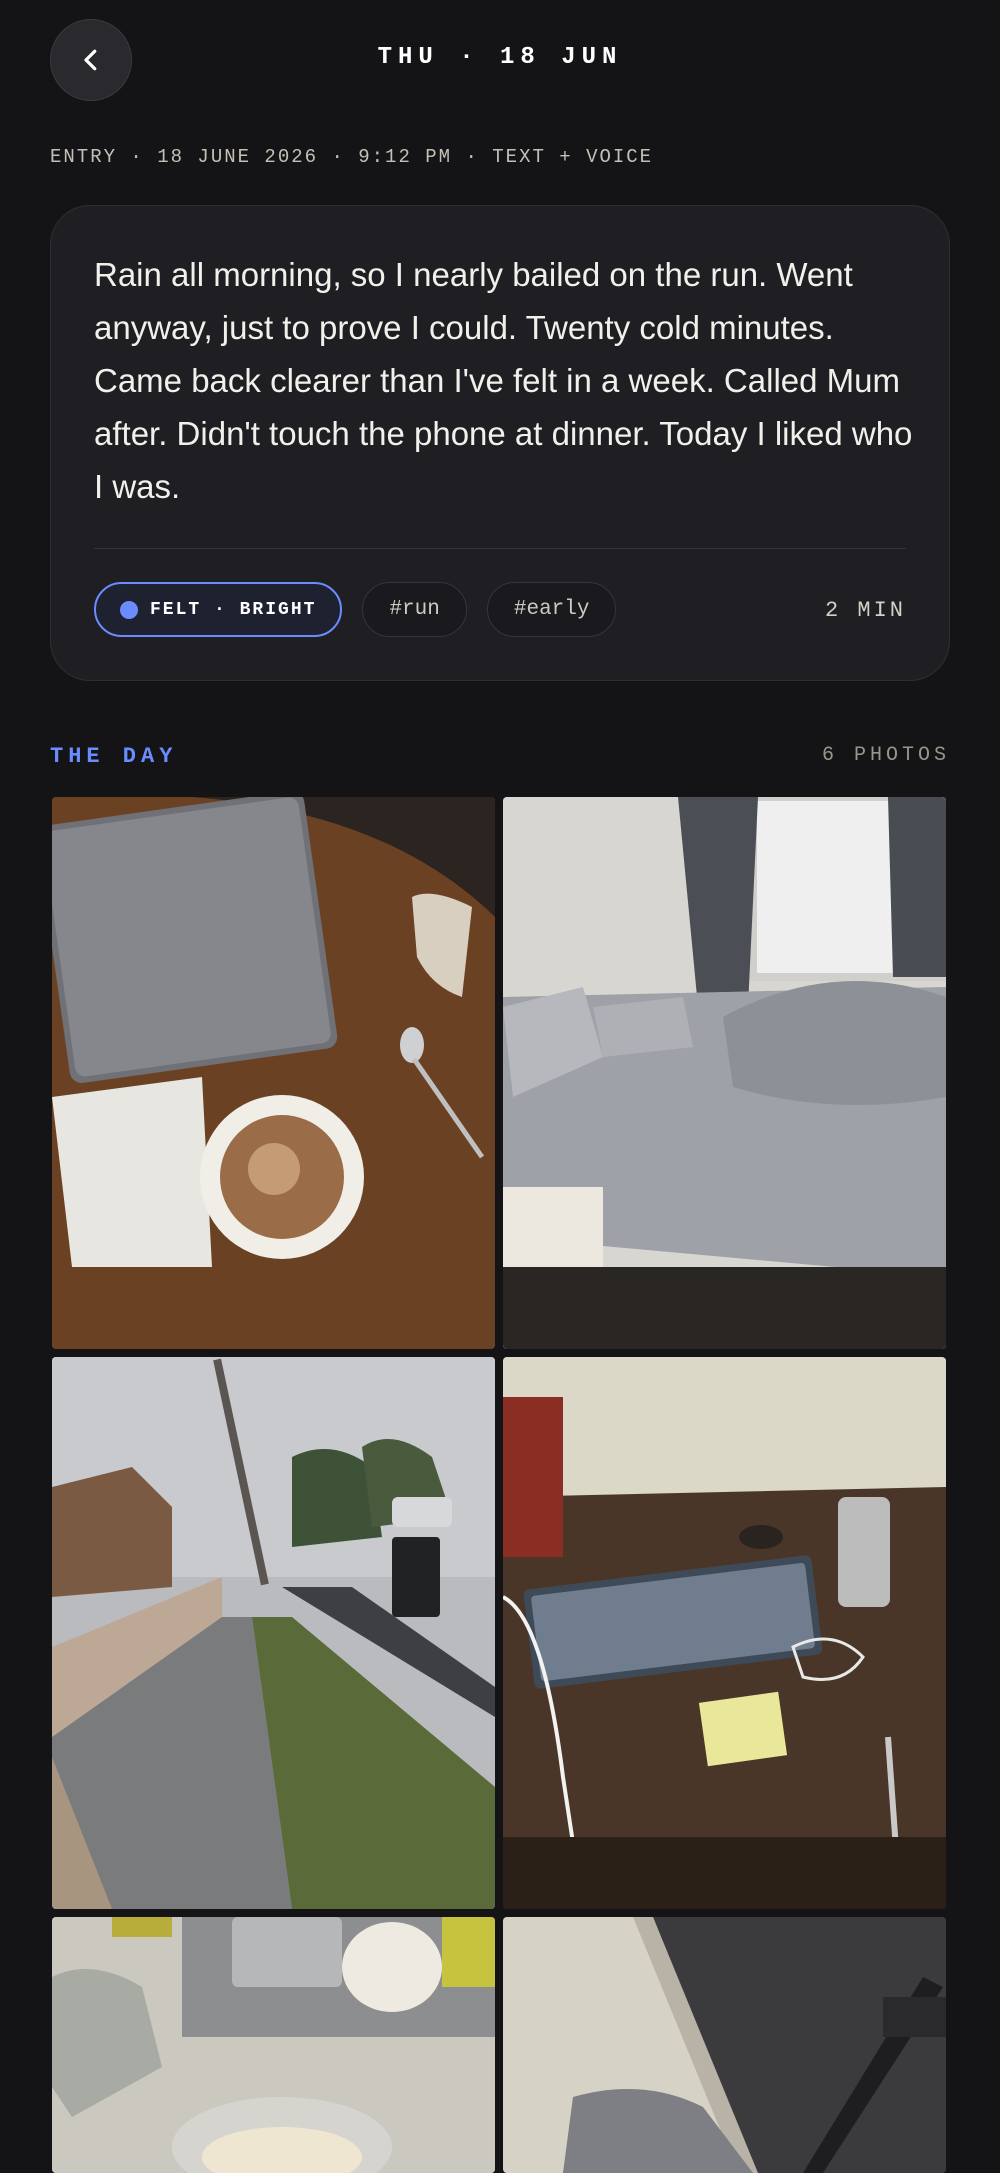  What do you see at coordinates (724, 2045) in the screenshot?
I see `photo-gym-floor` at bounding box center [724, 2045].